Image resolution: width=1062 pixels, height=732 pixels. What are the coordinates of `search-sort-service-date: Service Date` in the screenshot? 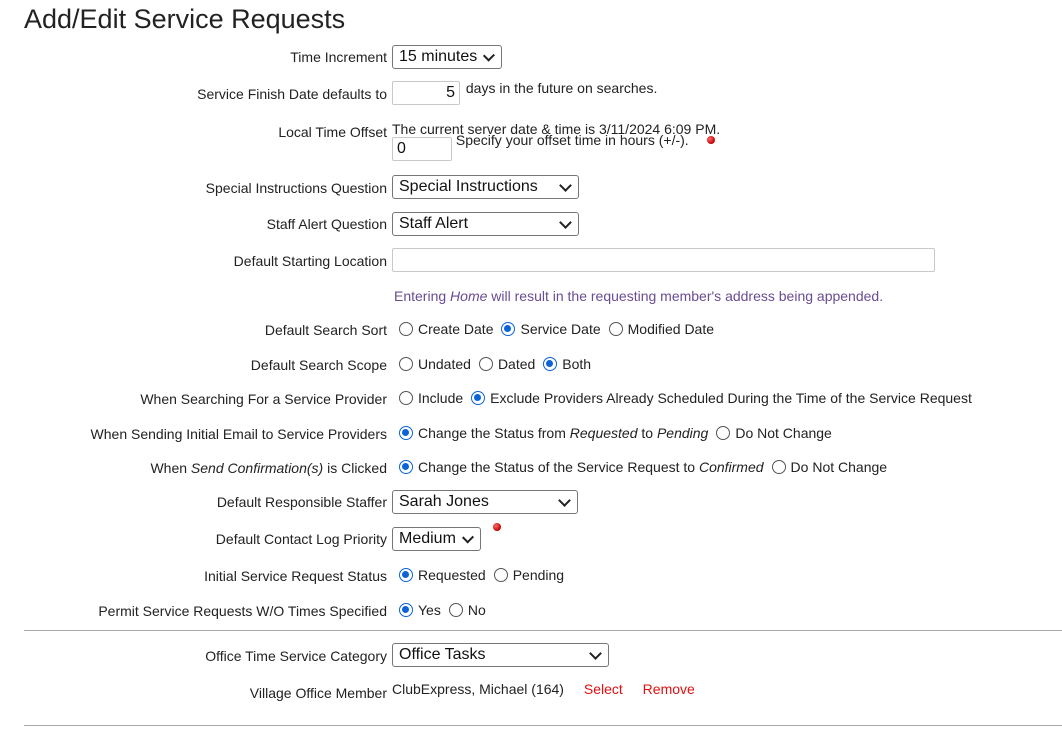 It's located at (551, 329).